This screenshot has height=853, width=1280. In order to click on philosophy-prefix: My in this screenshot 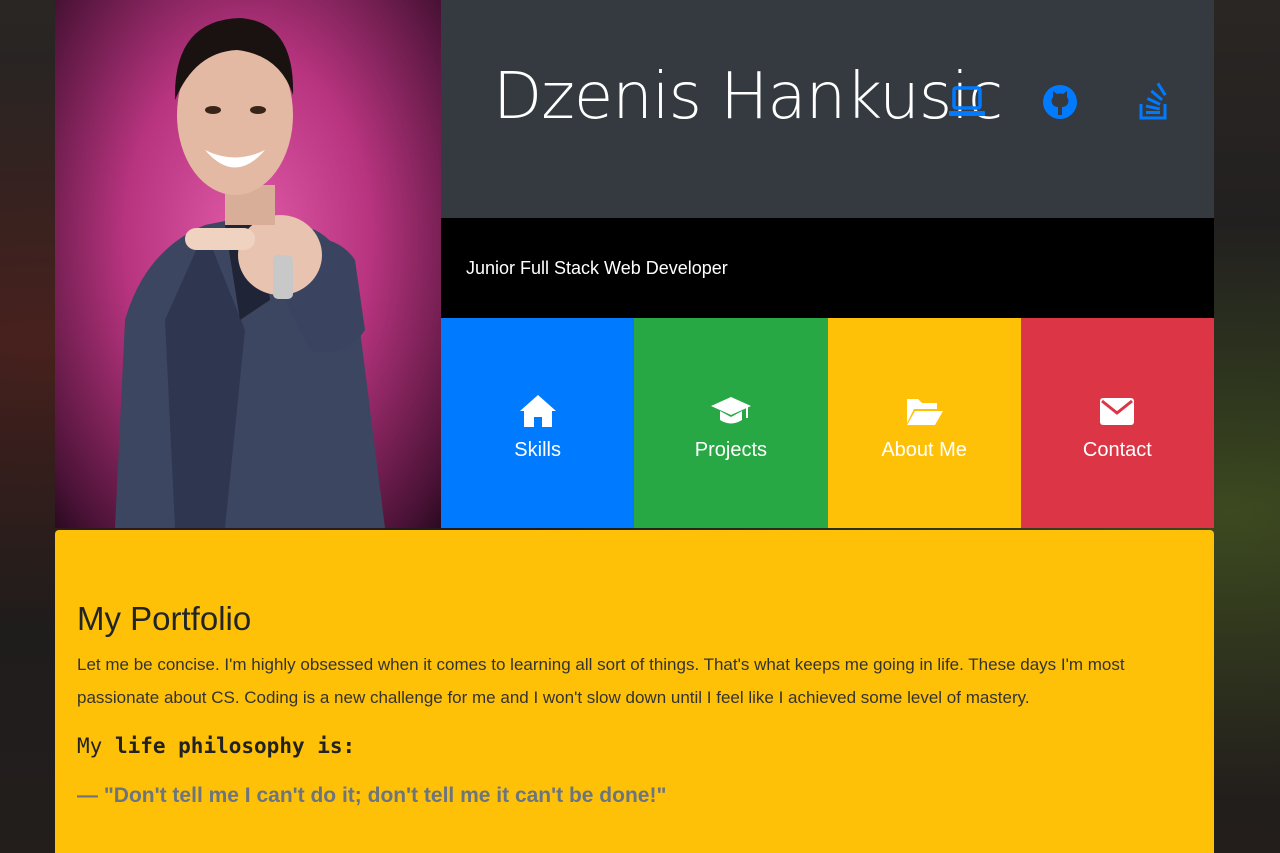, I will do `click(90, 746)`.